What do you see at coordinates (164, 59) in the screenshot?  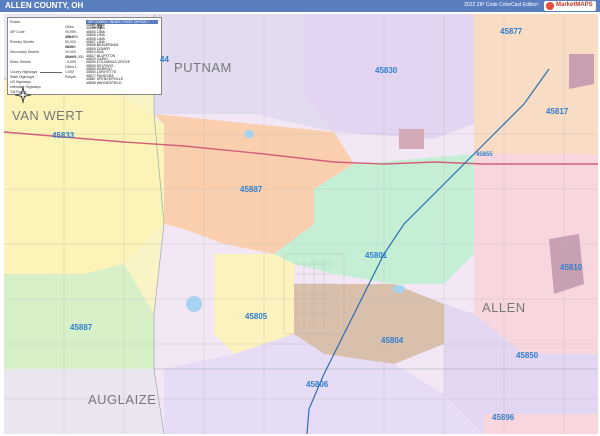 I see `zip-label: 44` at bounding box center [164, 59].